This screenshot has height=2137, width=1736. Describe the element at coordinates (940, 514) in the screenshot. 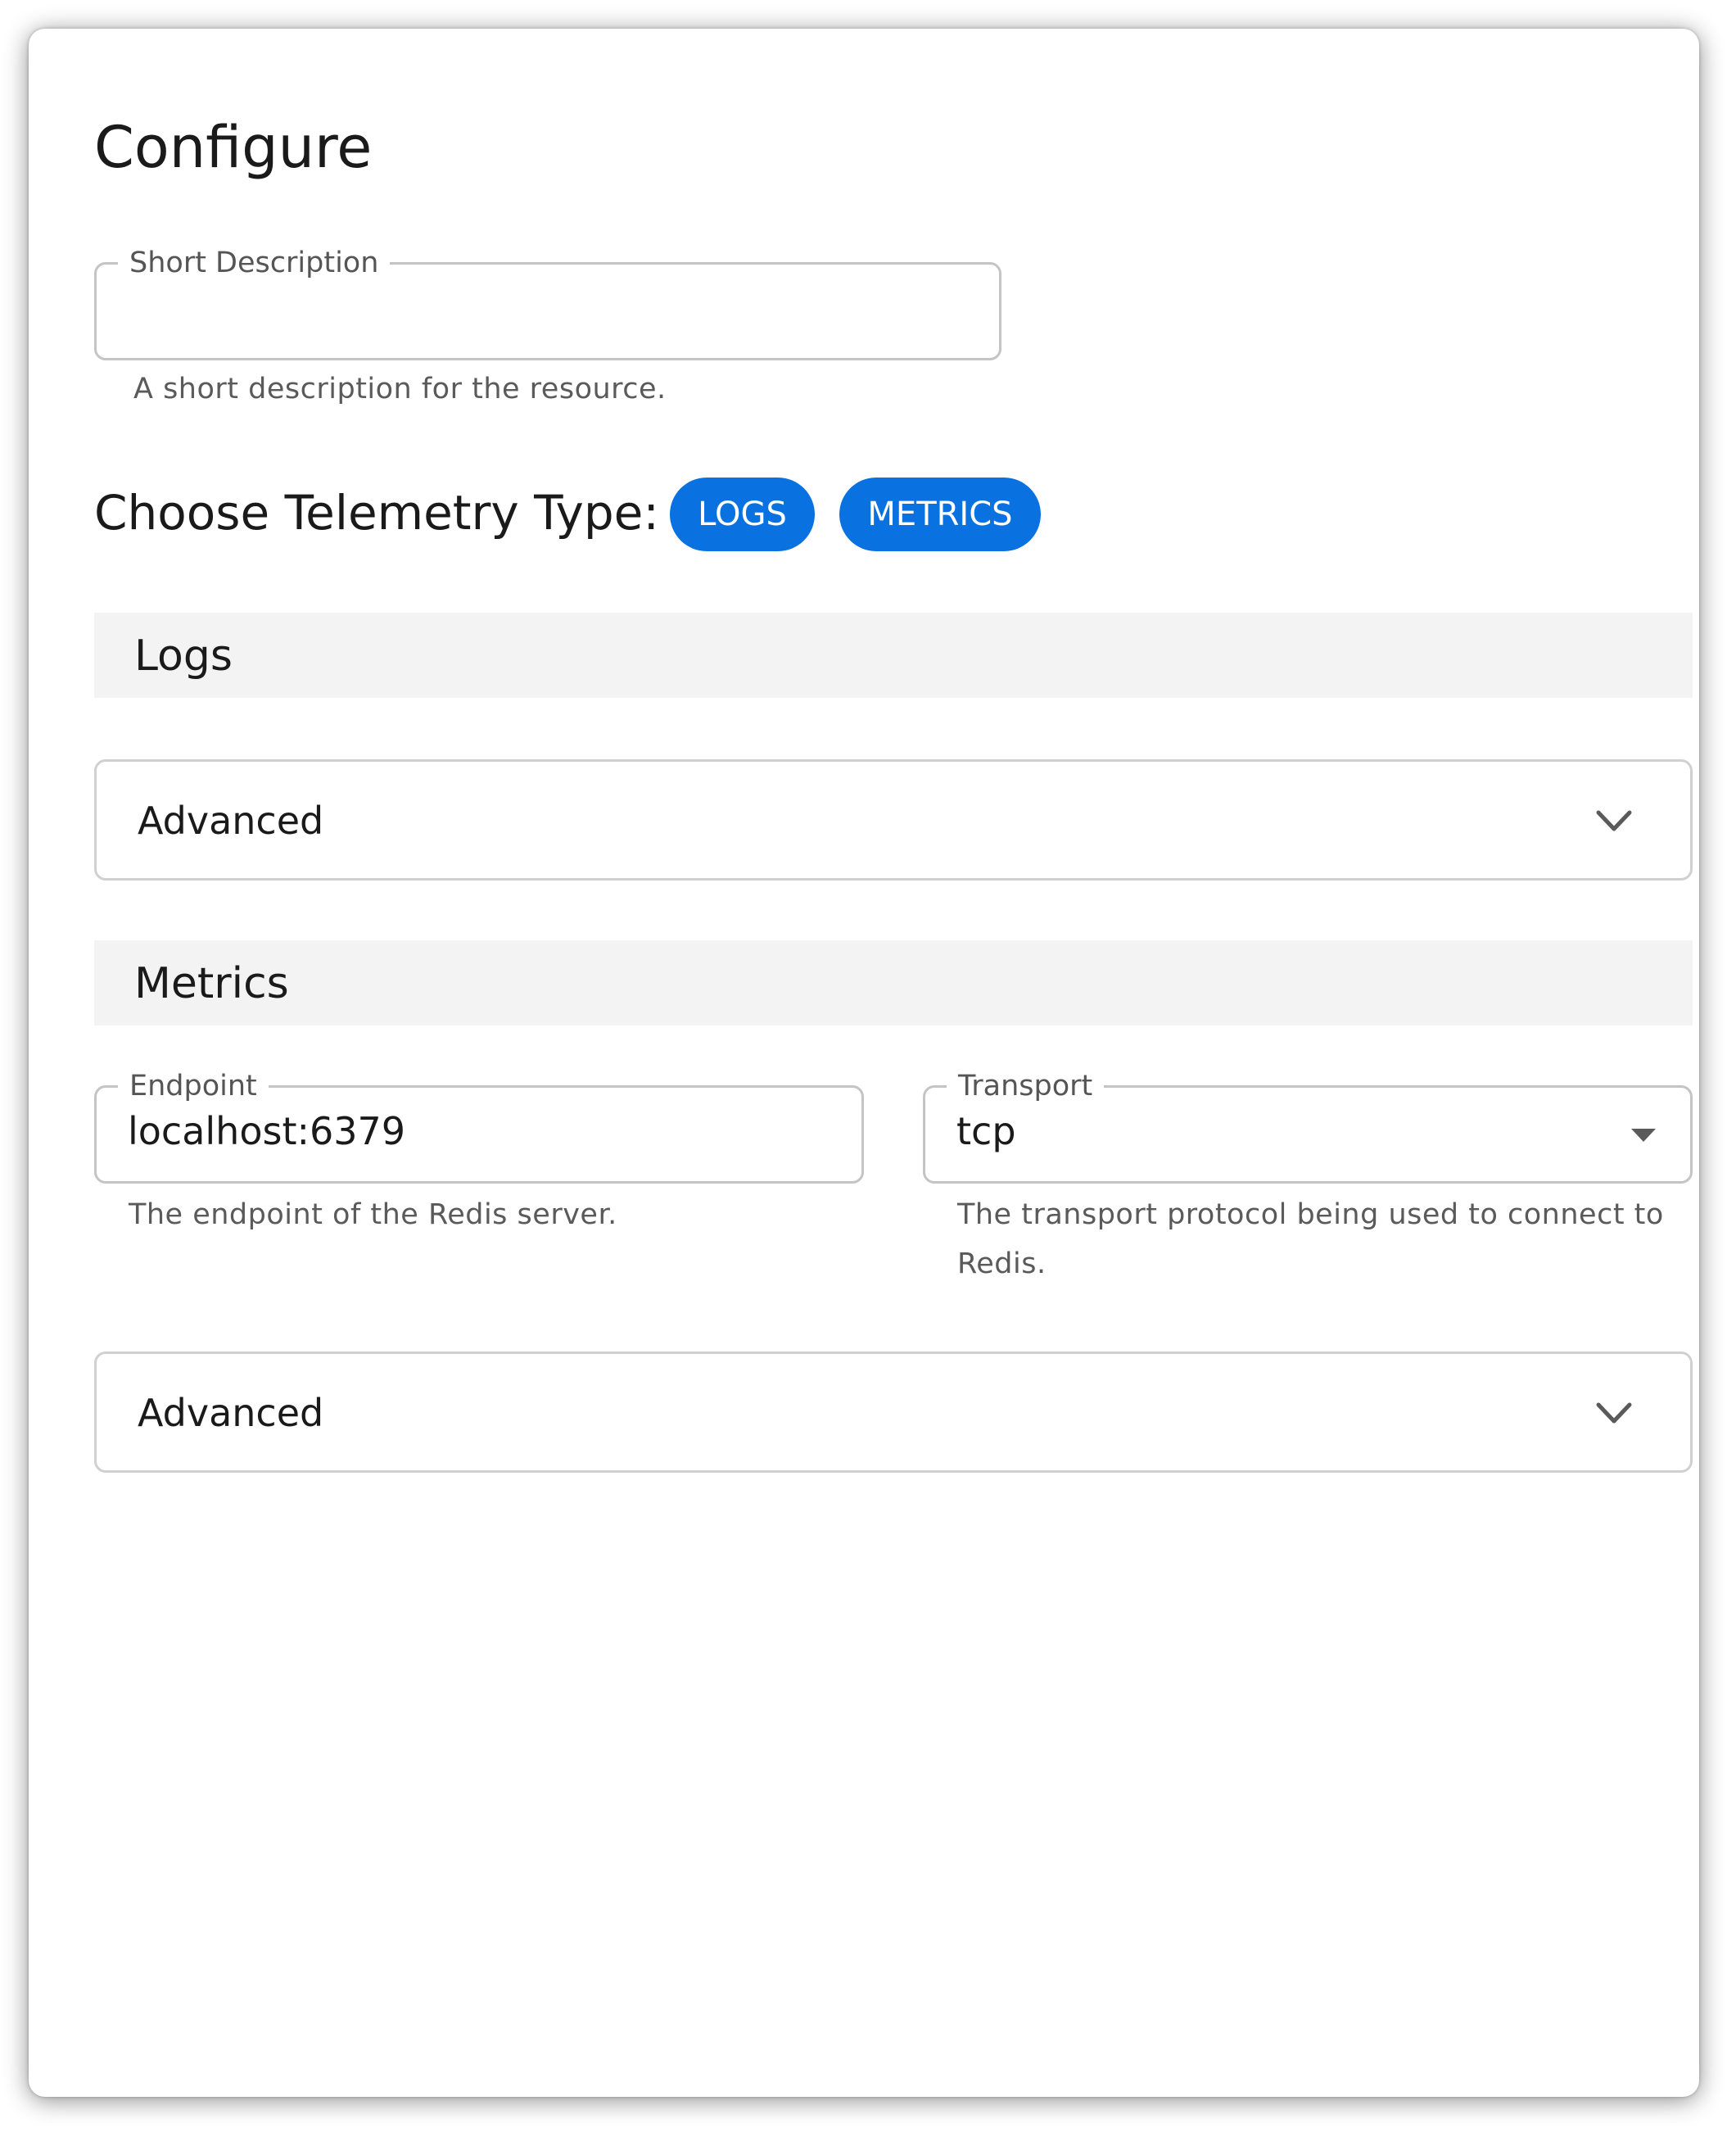

I see `chip-metrics: METRICS` at that location.